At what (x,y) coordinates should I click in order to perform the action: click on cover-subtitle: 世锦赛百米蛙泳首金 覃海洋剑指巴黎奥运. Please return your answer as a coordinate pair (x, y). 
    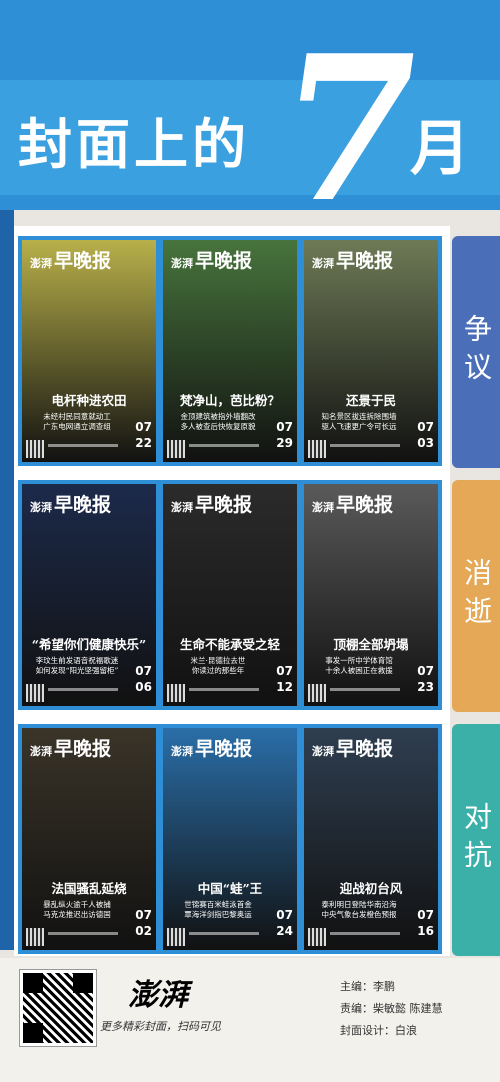
    Looking at the image, I should click on (218, 909).